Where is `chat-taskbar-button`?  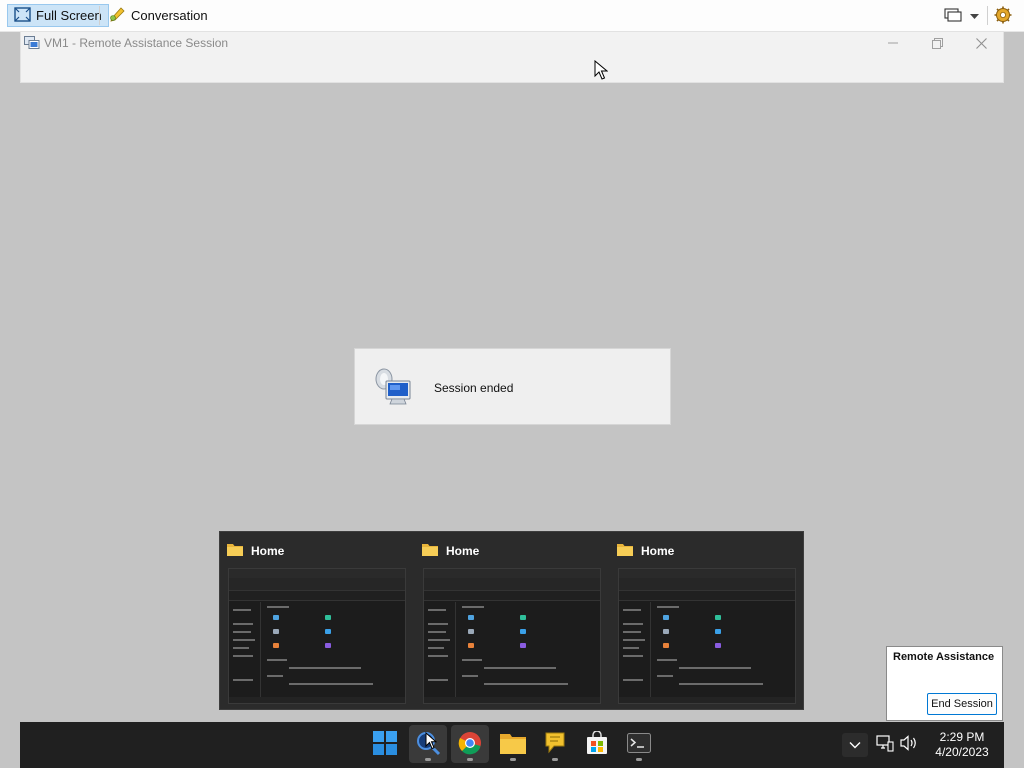 chat-taskbar-button is located at coordinates (555, 744).